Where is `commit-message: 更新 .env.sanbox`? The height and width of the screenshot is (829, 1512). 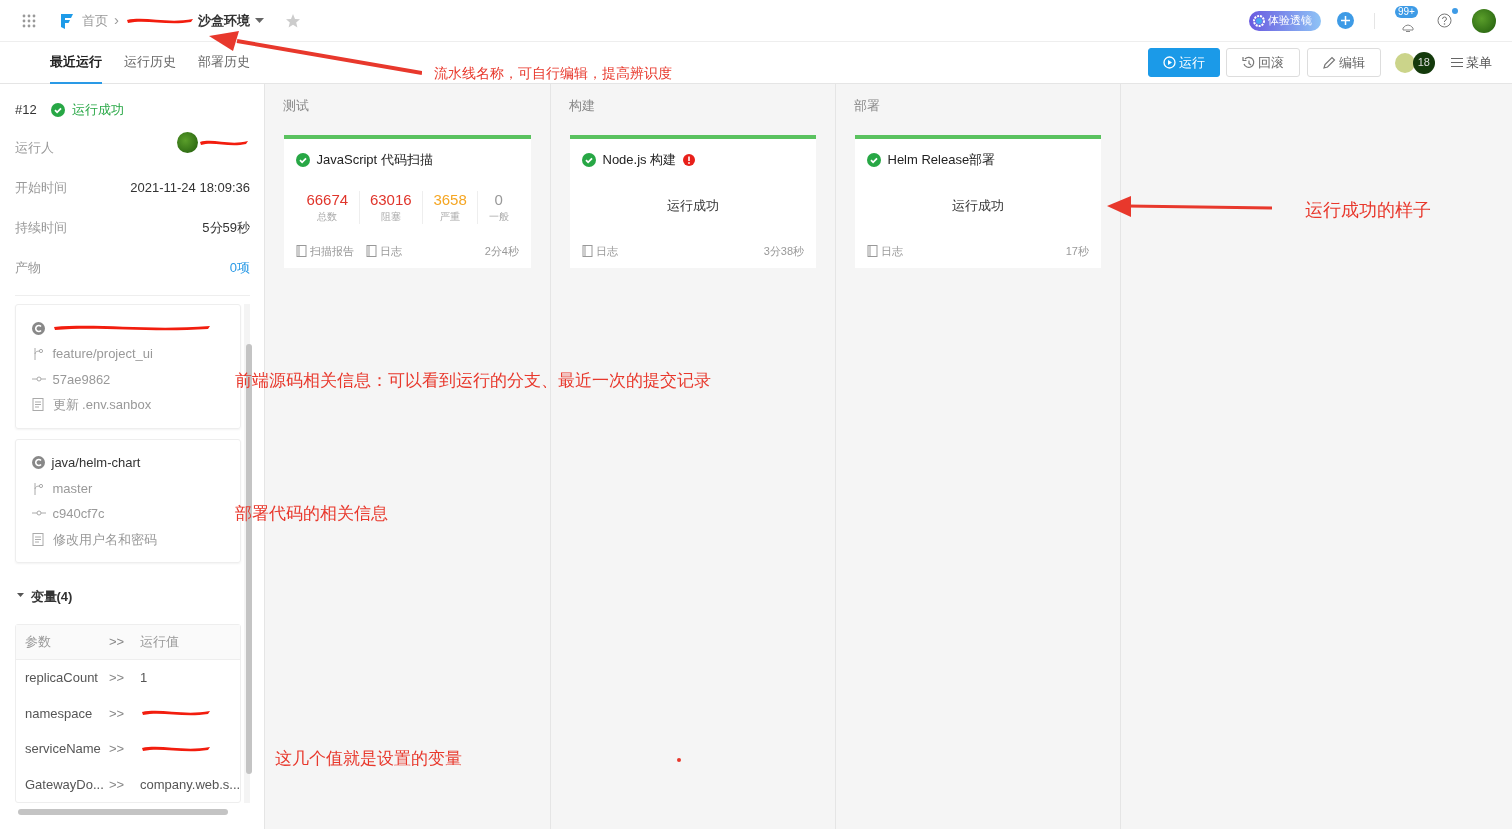 commit-message: 更新 .env.sanbox is located at coordinates (102, 405).